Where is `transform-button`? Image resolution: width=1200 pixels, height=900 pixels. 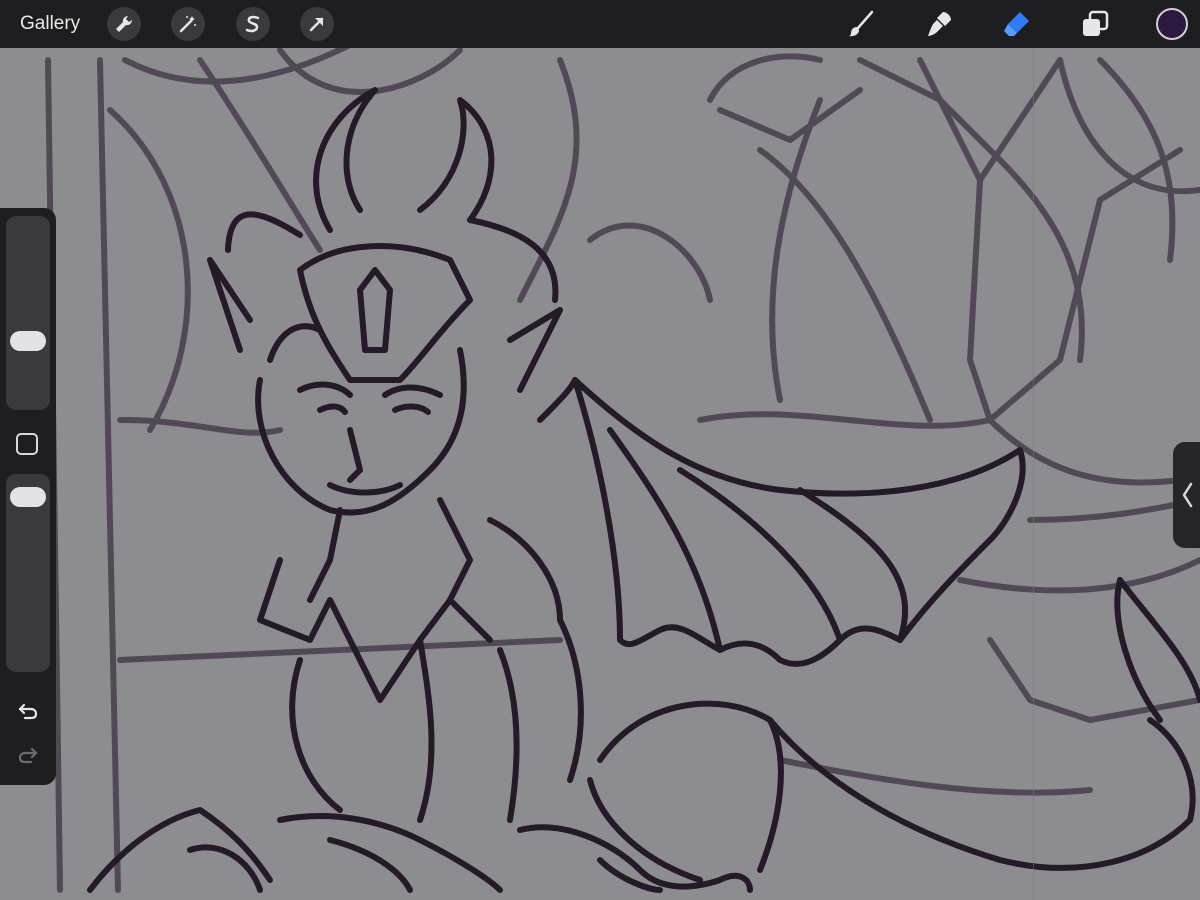 transform-button is located at coordinates (317, 24).